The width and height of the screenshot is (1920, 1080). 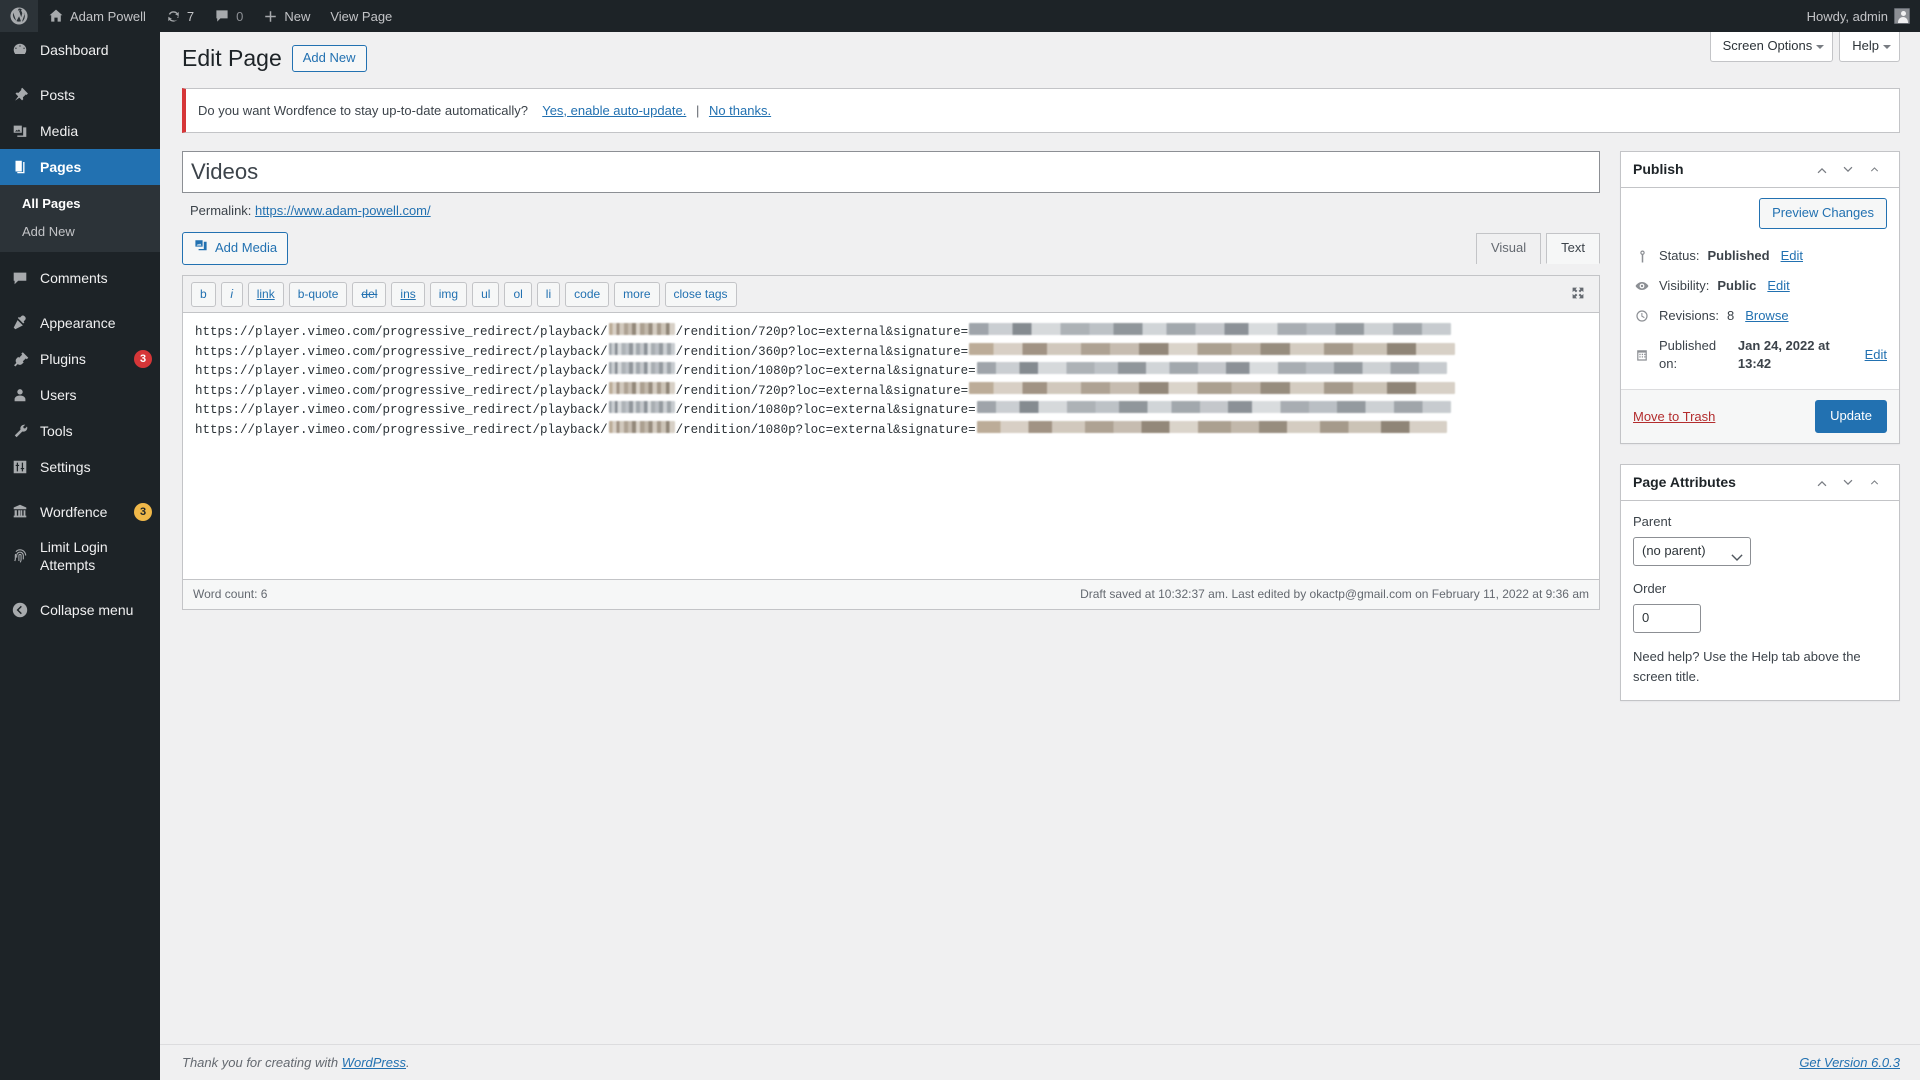 I want to click on quicktag-more: more, so click(x=637, y=295).